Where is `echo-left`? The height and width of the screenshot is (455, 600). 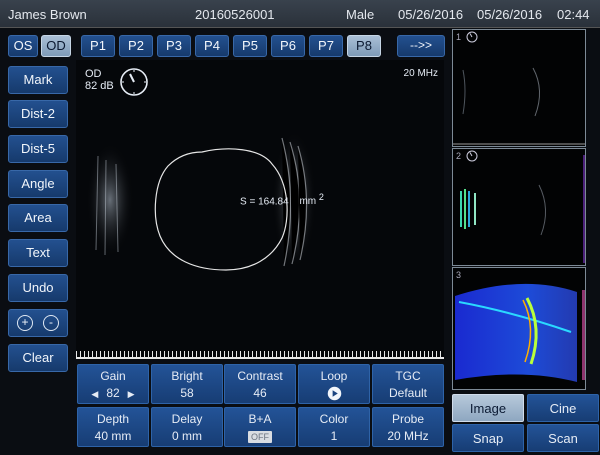 echo-left is located at coordinates (110, 200).